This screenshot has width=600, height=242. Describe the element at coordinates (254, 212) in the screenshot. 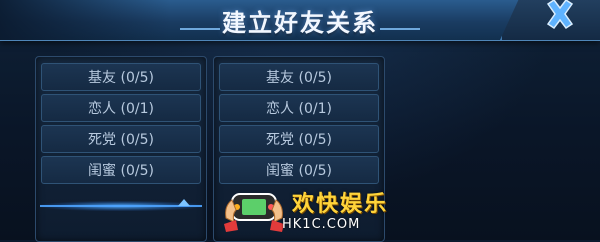

I see `handheld-game-logo` at that location.